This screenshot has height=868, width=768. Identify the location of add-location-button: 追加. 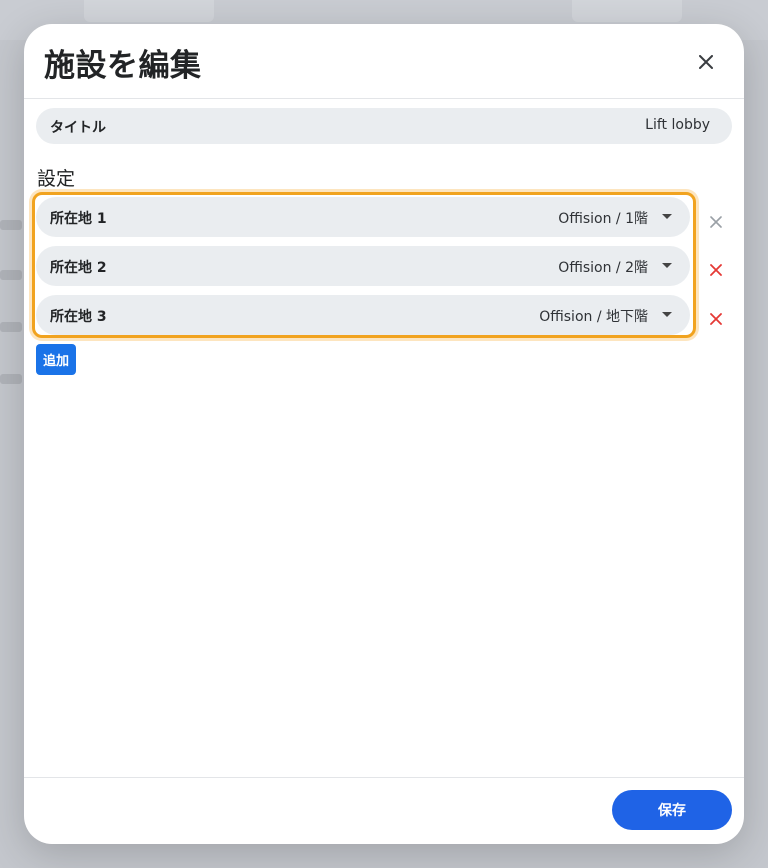
(56, 359).